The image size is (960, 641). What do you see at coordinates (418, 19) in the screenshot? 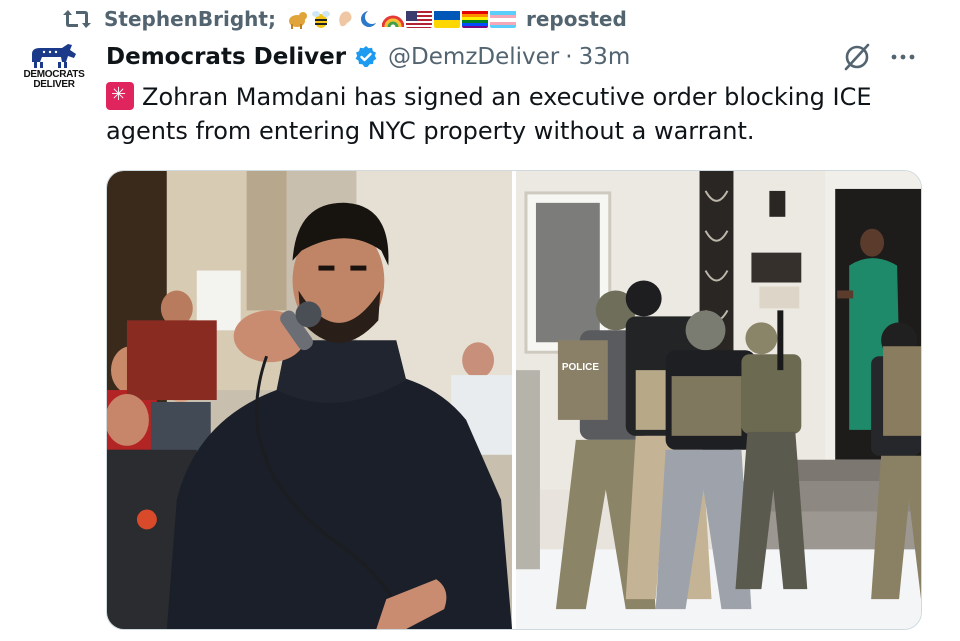
I see `us-flag-icon` at bounding box center [418, 19].